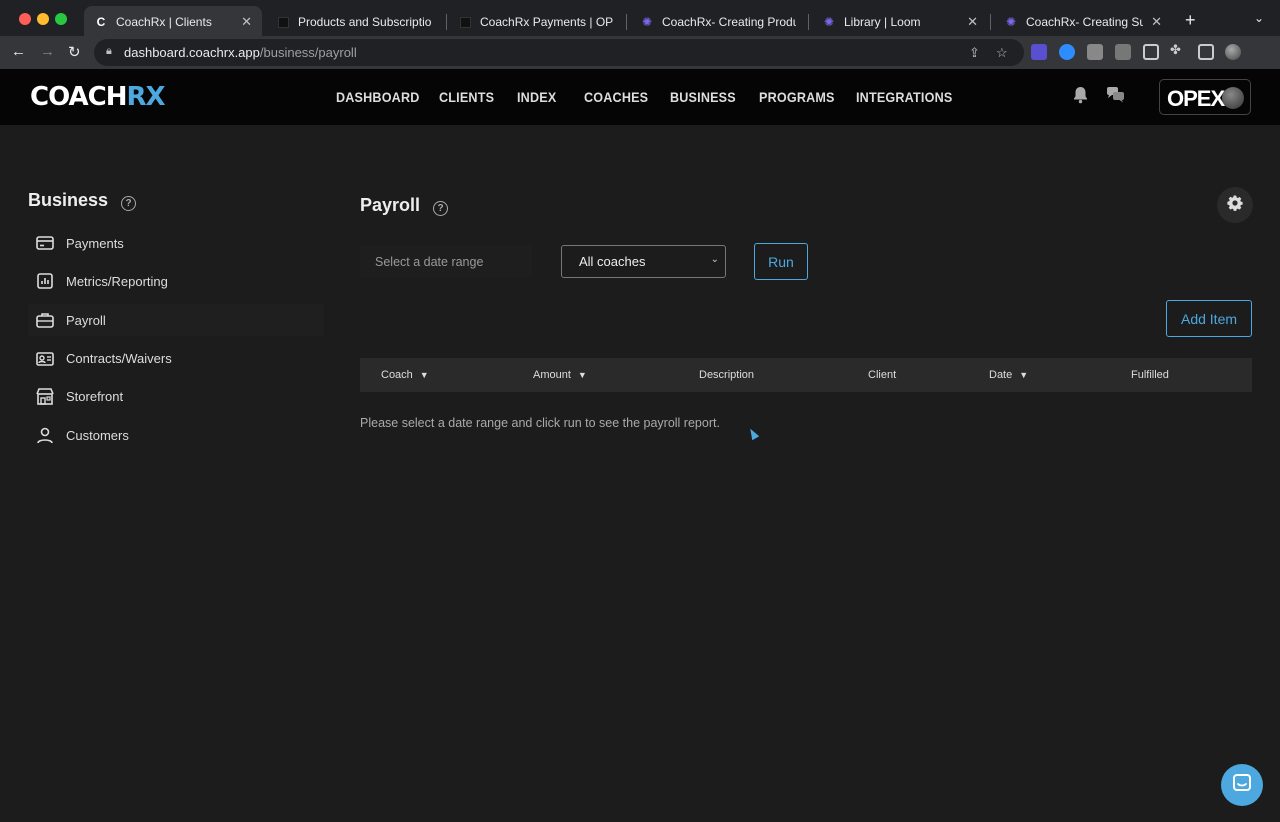 This screenshot has height=822, width=1280. Describe the element at coordinates (176, 243) in the screenshot. I see `sidebar-item-payments: Payments` at that location.